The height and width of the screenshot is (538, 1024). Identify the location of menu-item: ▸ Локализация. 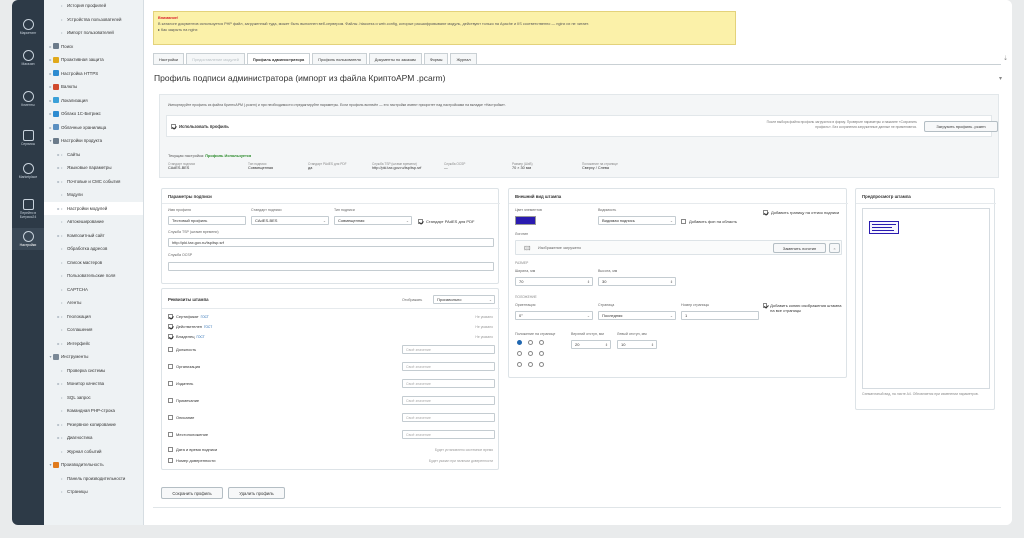
(93, 101).